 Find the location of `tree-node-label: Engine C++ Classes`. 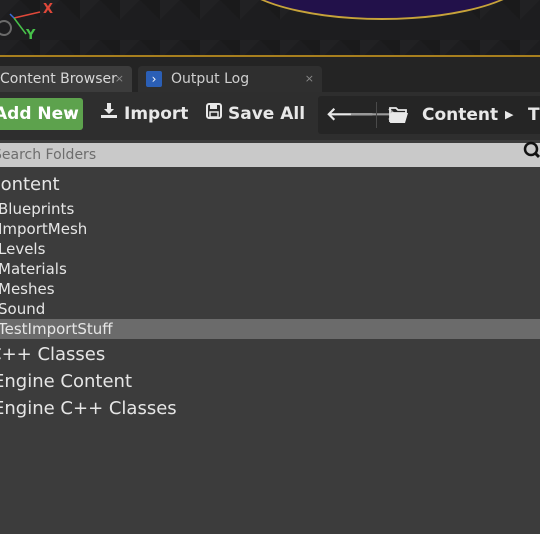

tree-node-label: Engine C++ Classes is located at coordinates (88, 408).